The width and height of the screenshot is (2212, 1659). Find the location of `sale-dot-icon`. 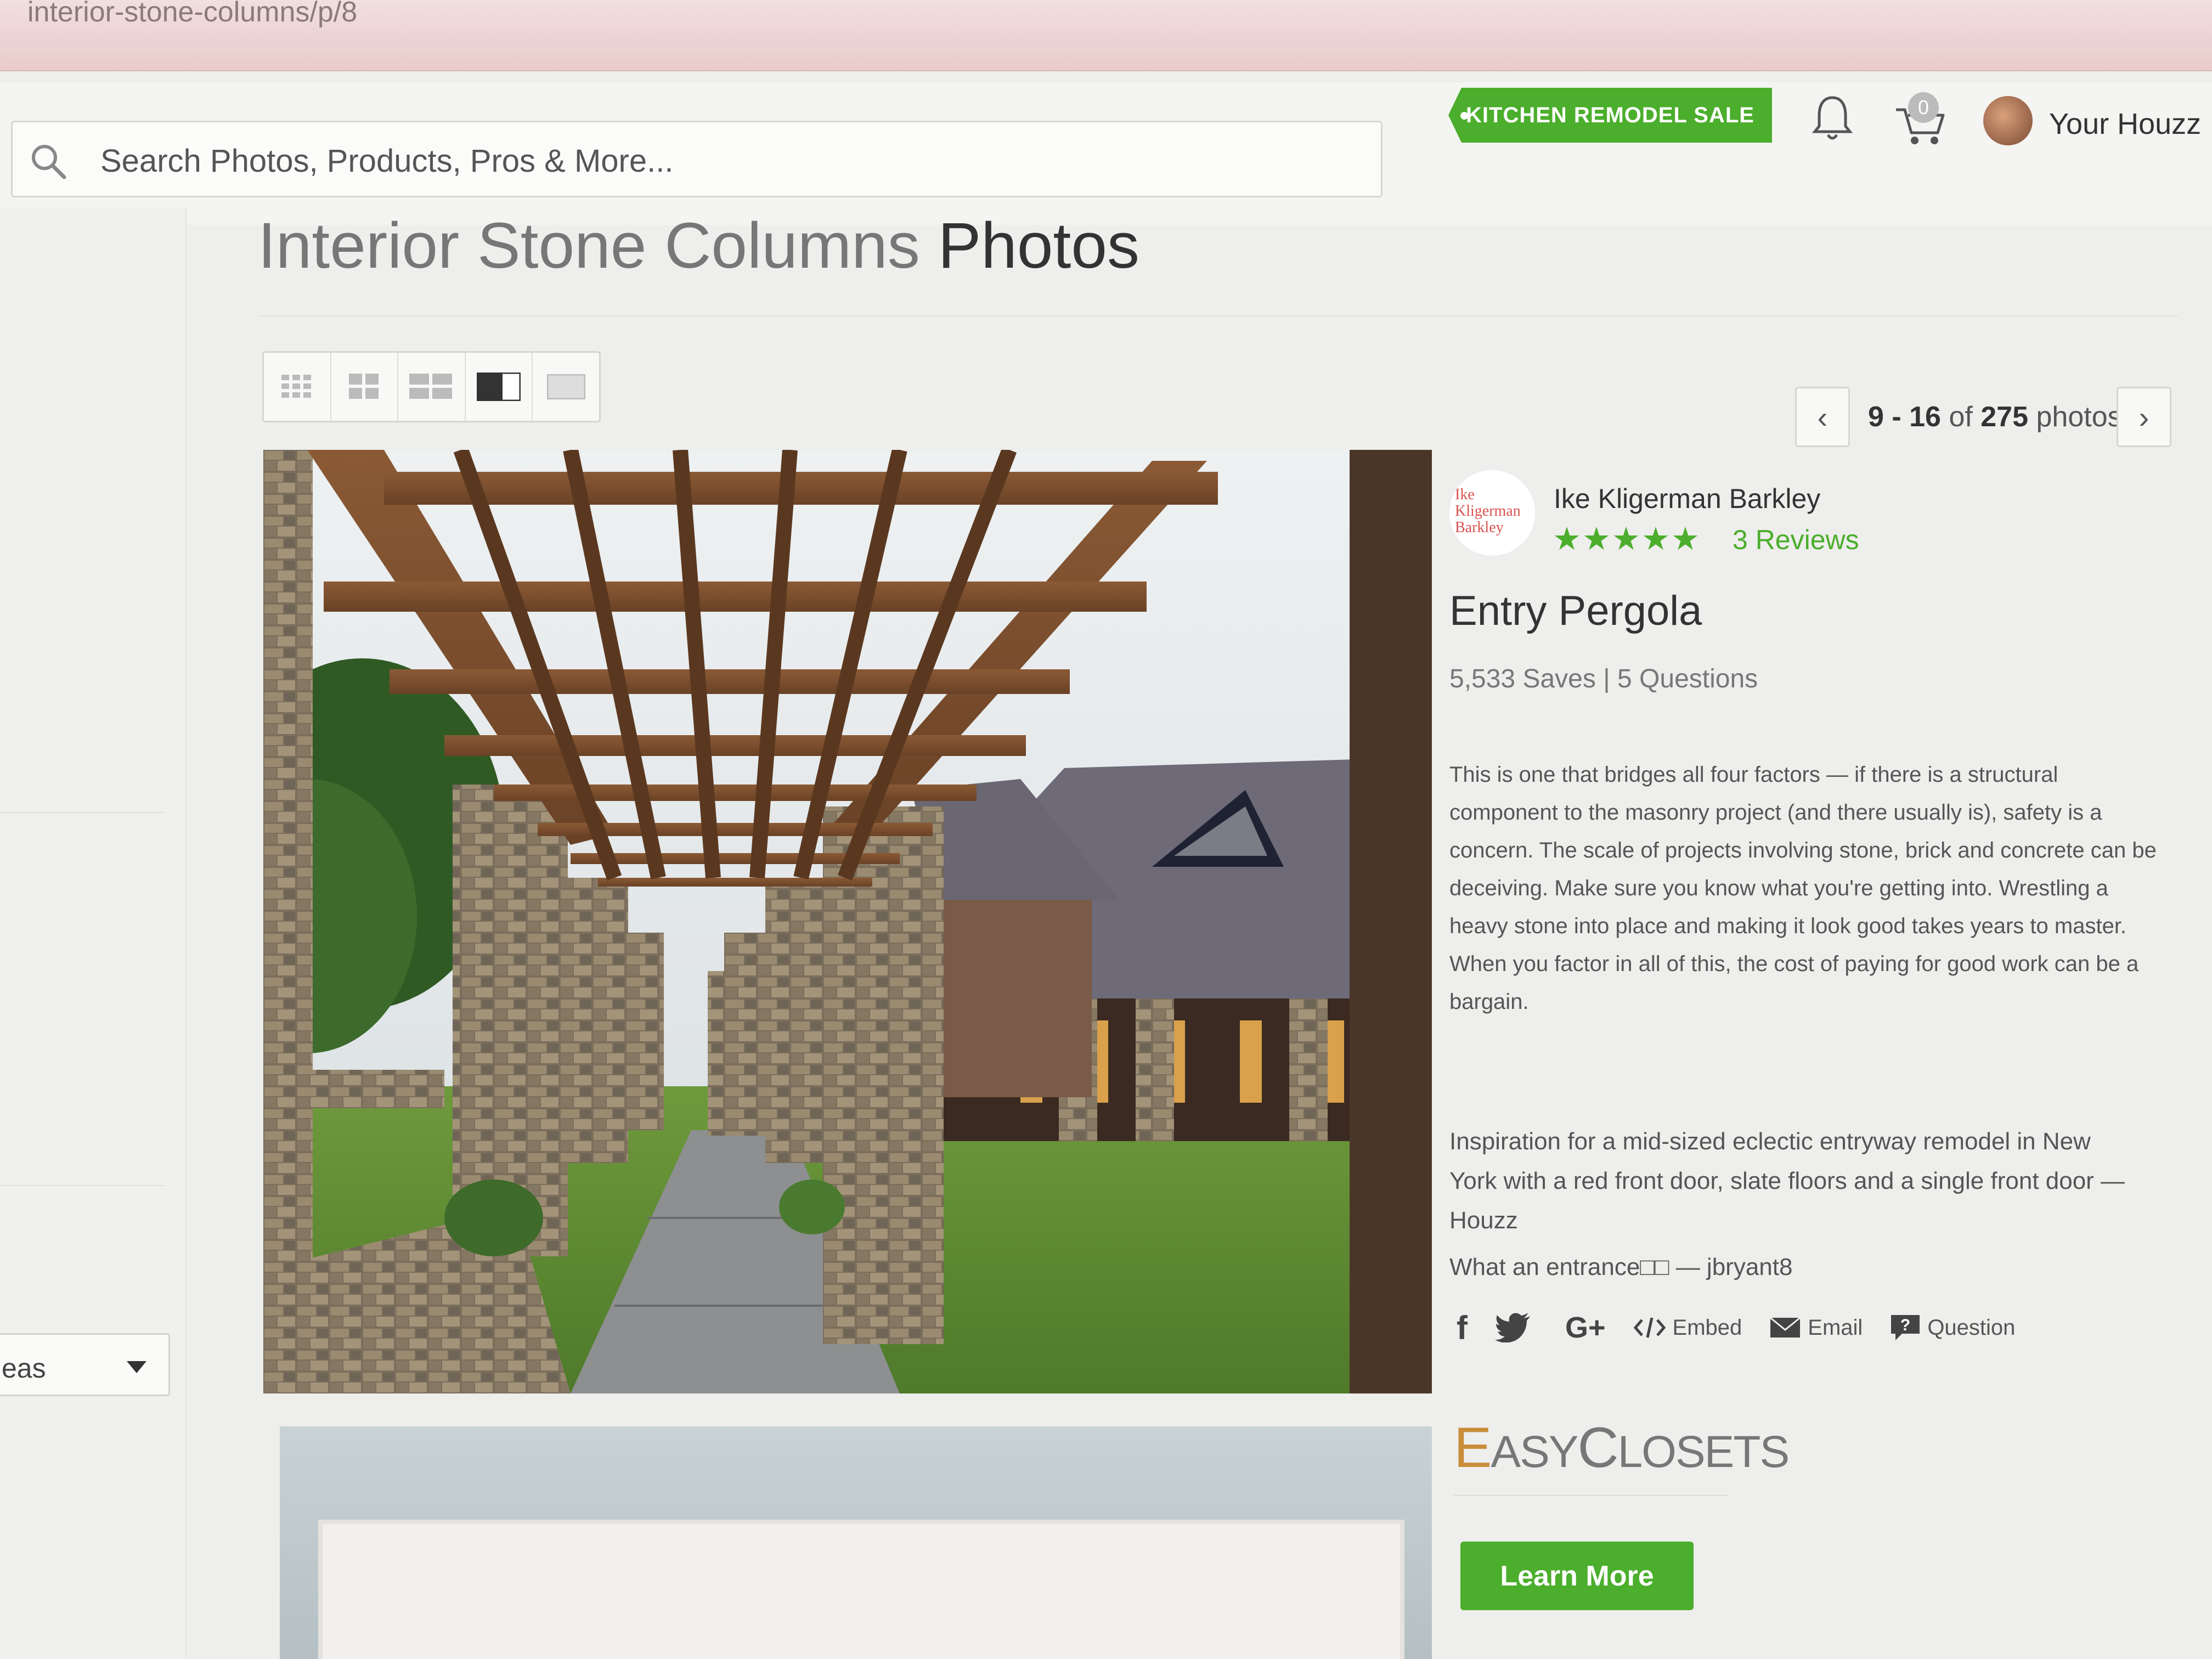

sale-dot-icon is located at coordinates (1464, 116).